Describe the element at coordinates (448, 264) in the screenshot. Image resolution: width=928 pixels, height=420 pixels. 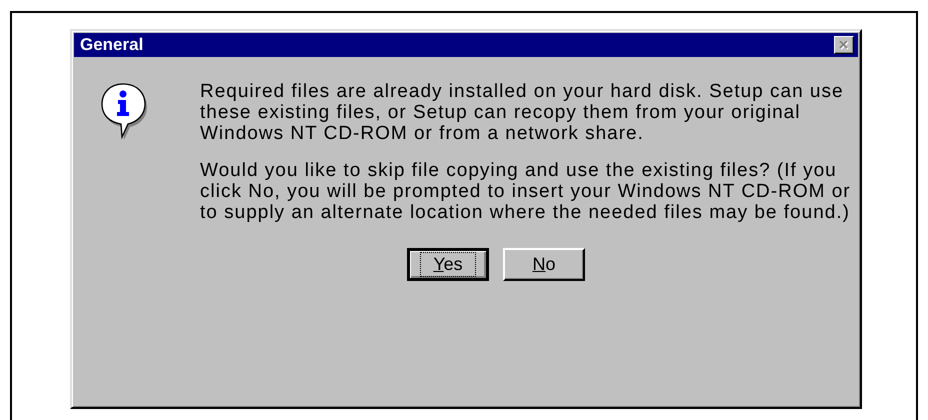
I see `yes-button: Yes` at that location.